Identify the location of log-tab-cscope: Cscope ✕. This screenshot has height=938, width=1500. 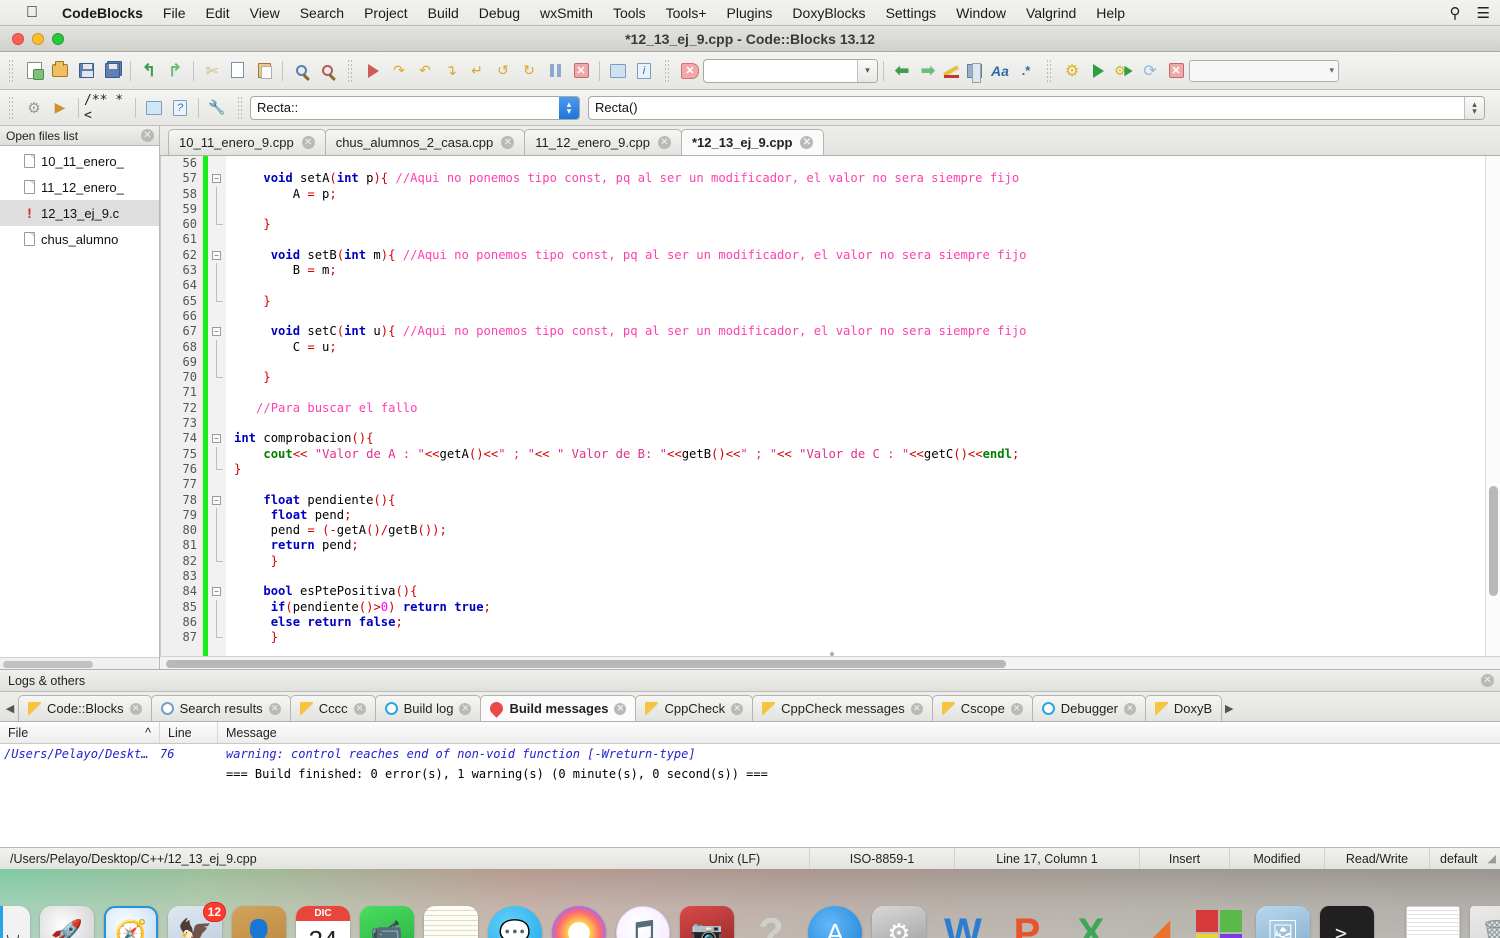
(982, 708).